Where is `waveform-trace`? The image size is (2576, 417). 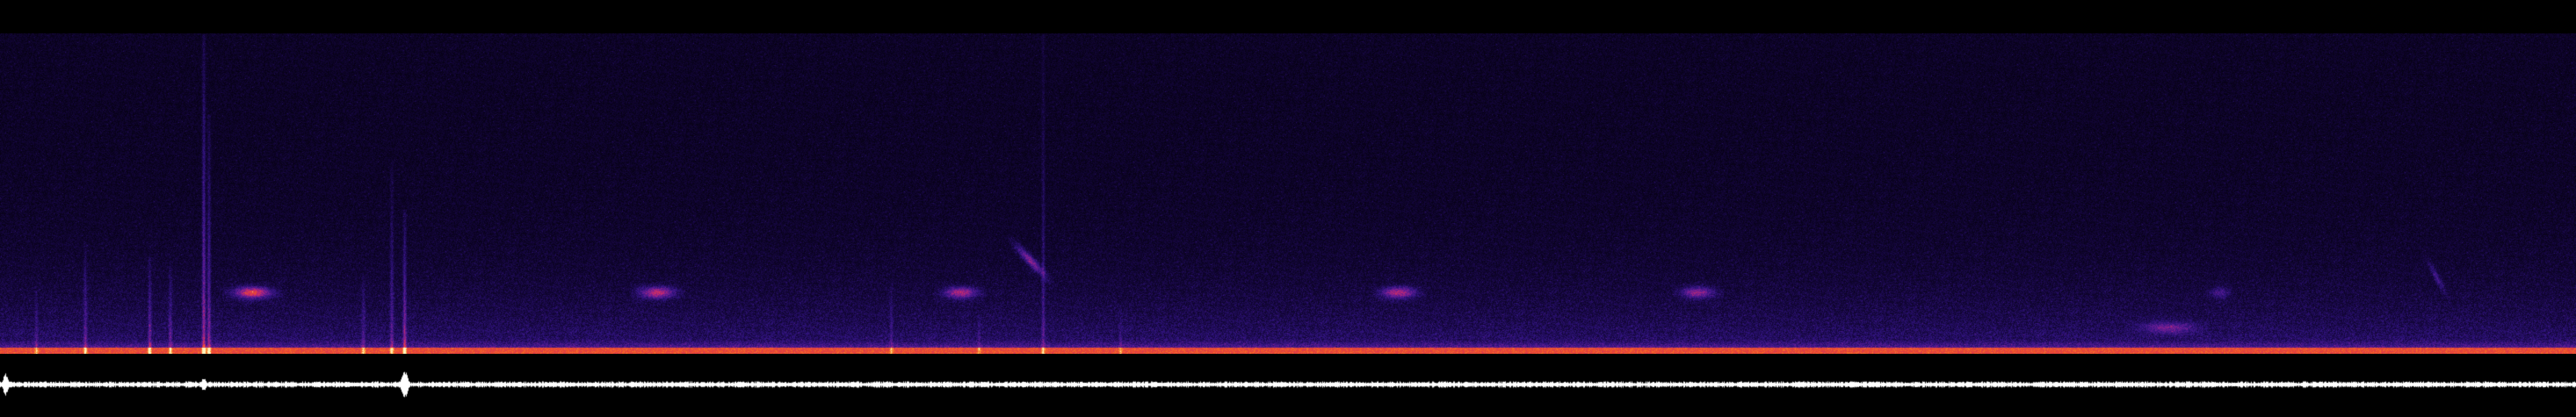
waveform-trace is located at coordinates (1288, 384).